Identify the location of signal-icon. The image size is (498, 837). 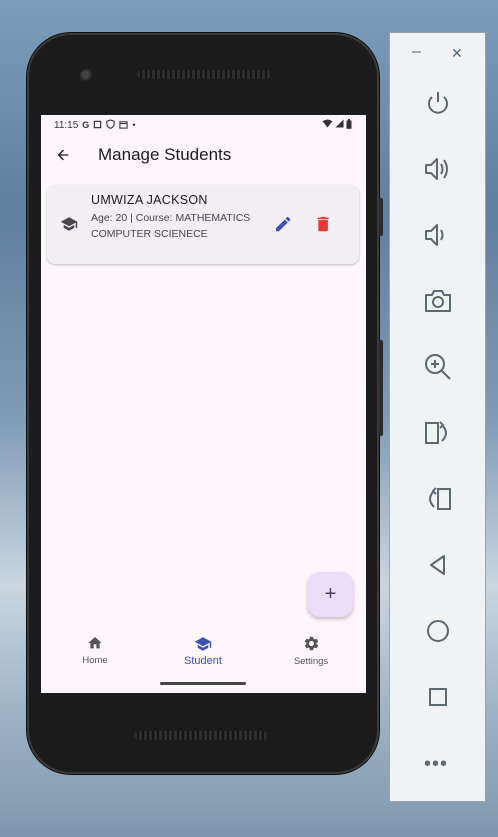
(339, 125).